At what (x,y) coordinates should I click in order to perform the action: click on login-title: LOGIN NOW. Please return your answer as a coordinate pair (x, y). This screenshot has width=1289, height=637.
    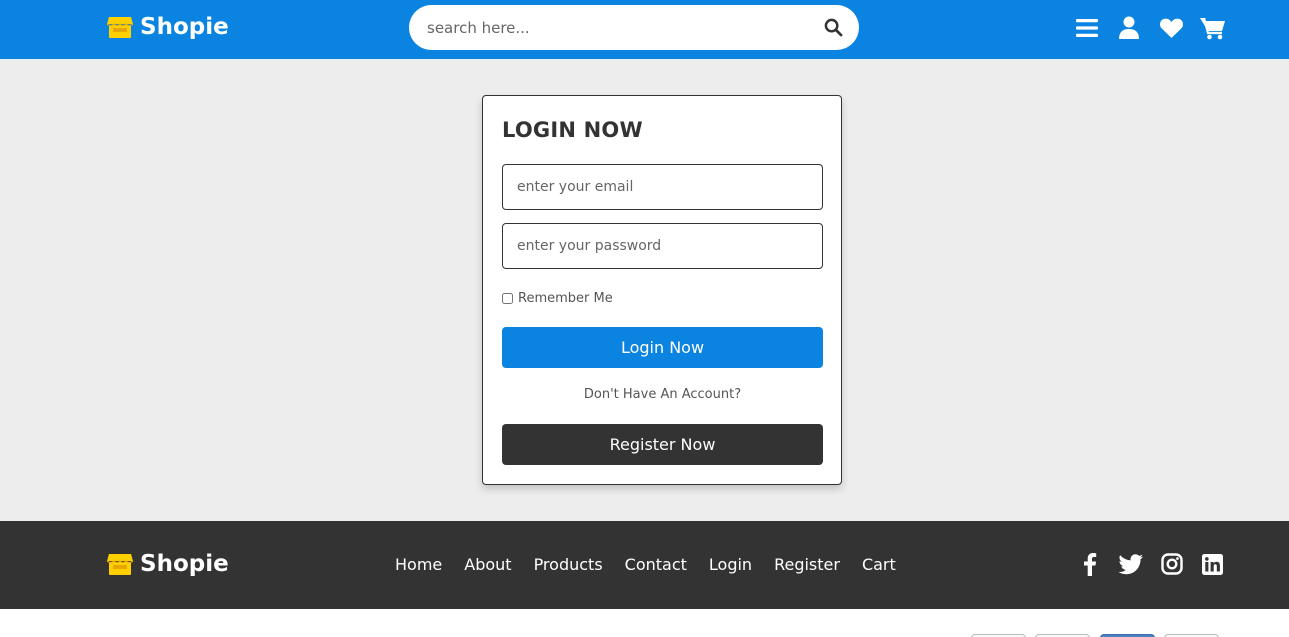
    Looking at the image, I should click on (572, 130).